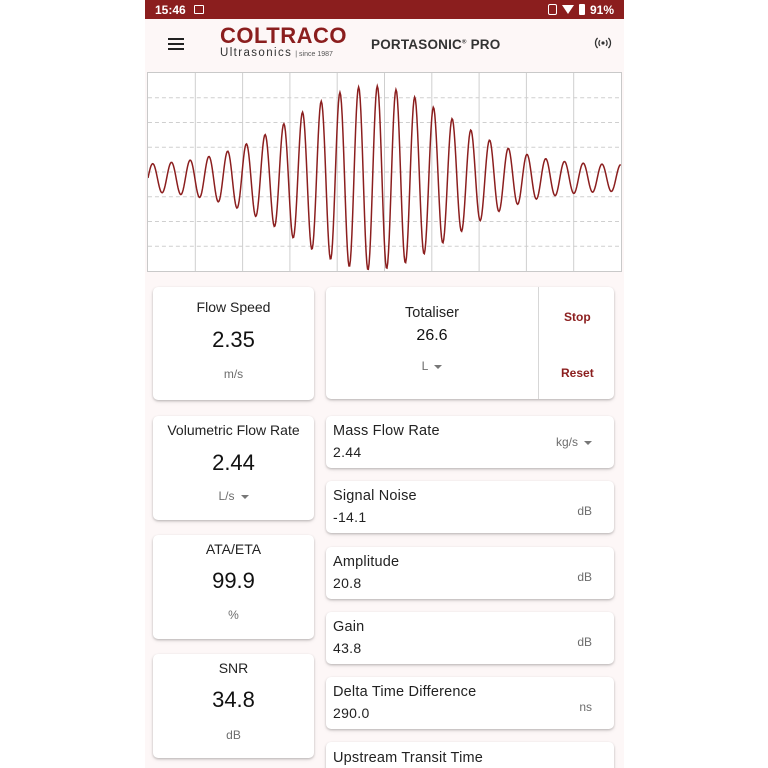 The height and width of the screenshot is (768, 768). What do you see at coordinates (233, 374) in the screenshot?
I see `flow-speed-unit: m/s` at bounding box center [233, 374].